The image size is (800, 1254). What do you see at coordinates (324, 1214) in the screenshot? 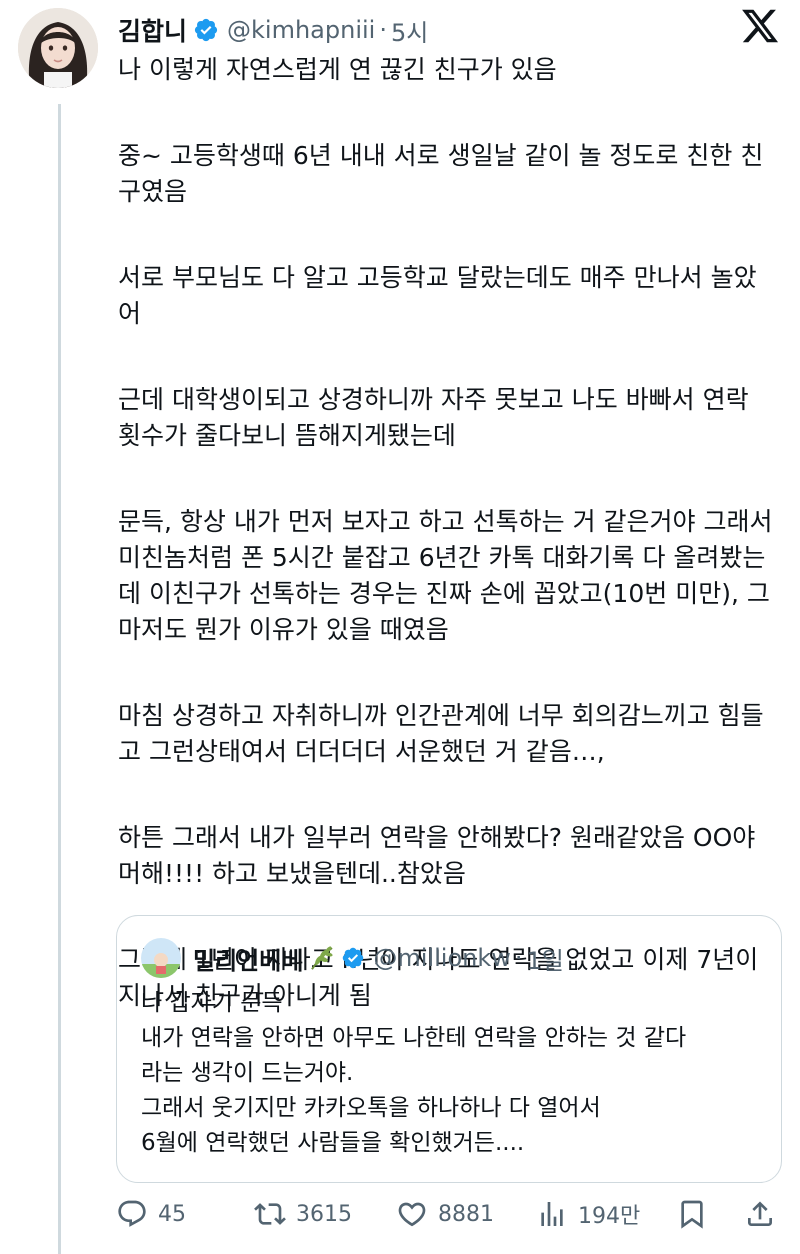
I see `retweet-count: 3615` at bounding box center [324, 1214].